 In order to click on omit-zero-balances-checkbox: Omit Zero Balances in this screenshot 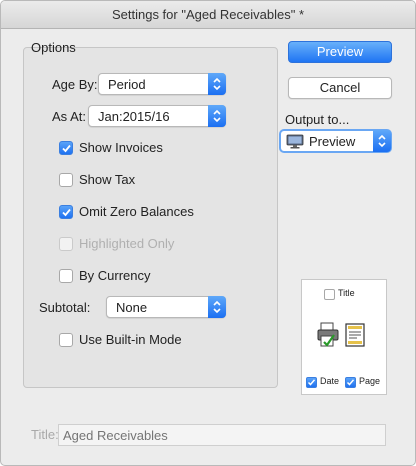, I will do `click(149, 212)`.